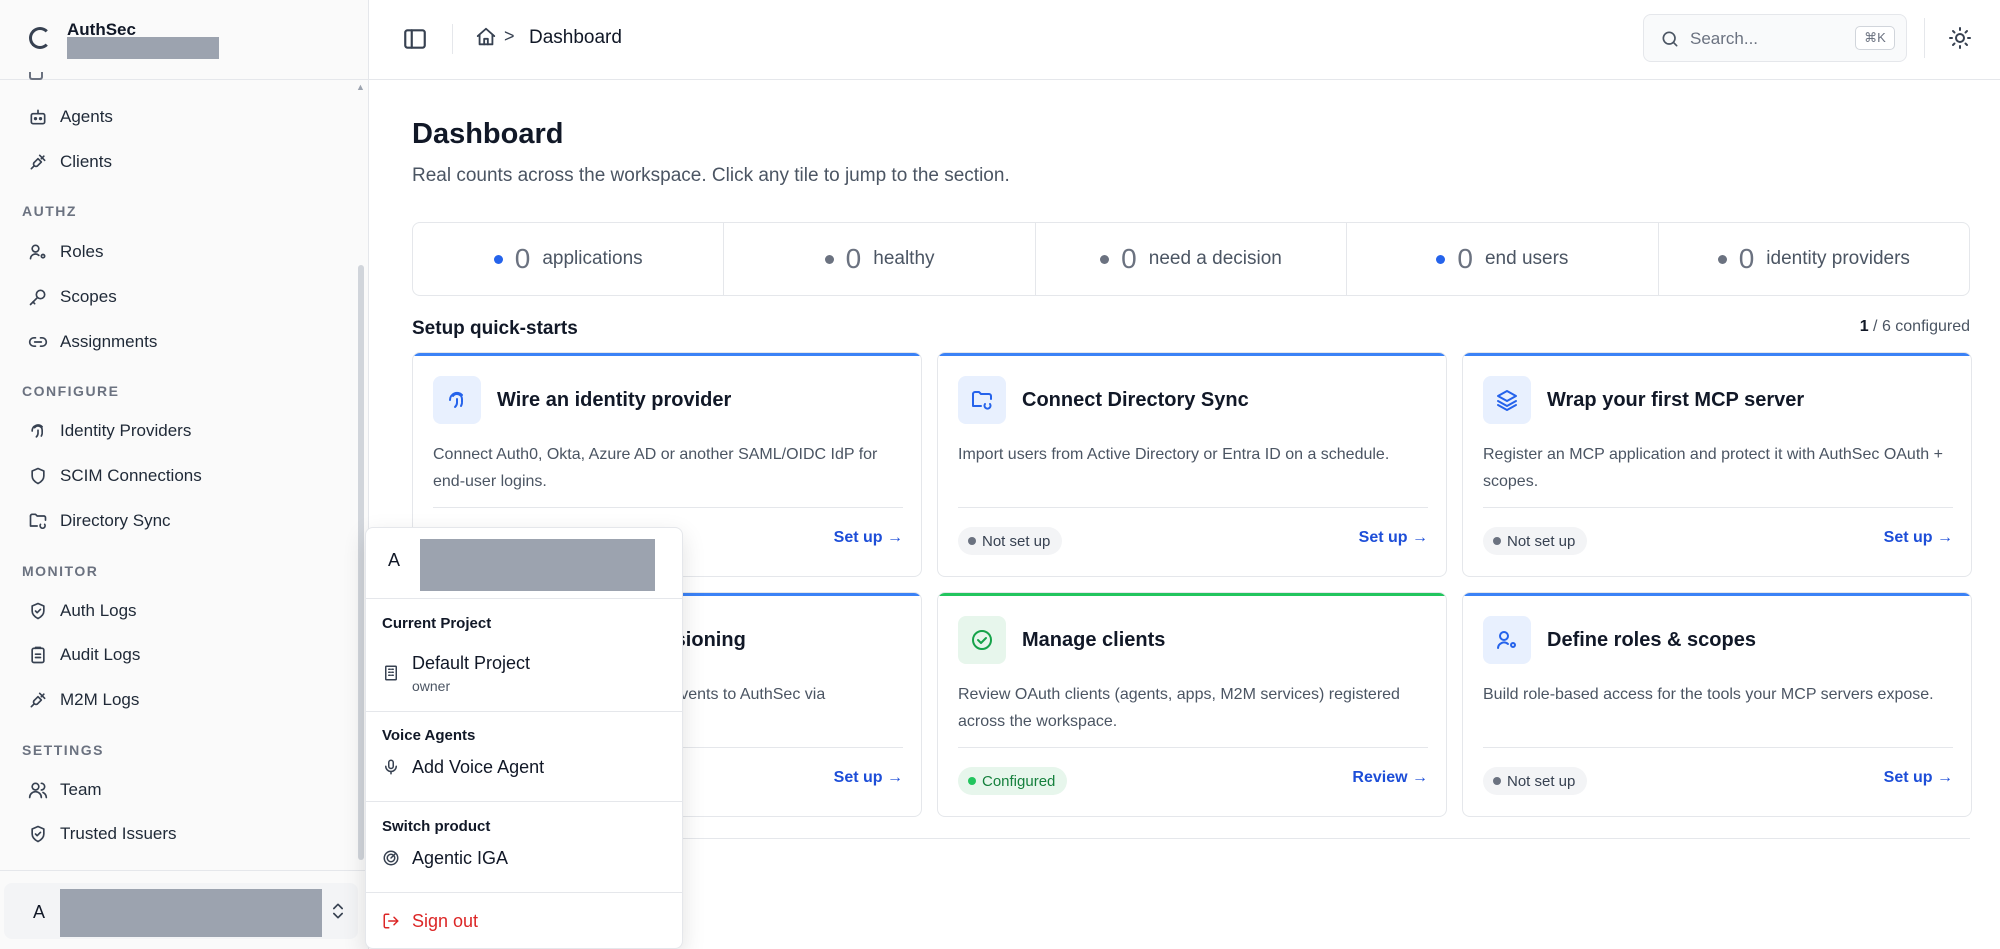  What do you see at coordinates (187, 655) in the screenshot?
I see `sidebar-item-audit-logs: Audit Logs` at bounding box center [187, 655].